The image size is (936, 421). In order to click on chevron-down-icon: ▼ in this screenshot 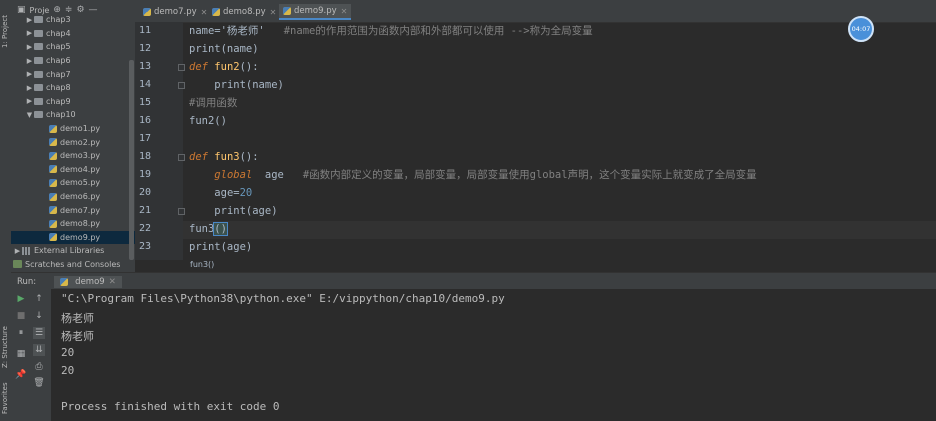, I will do `click(29, 115)`.